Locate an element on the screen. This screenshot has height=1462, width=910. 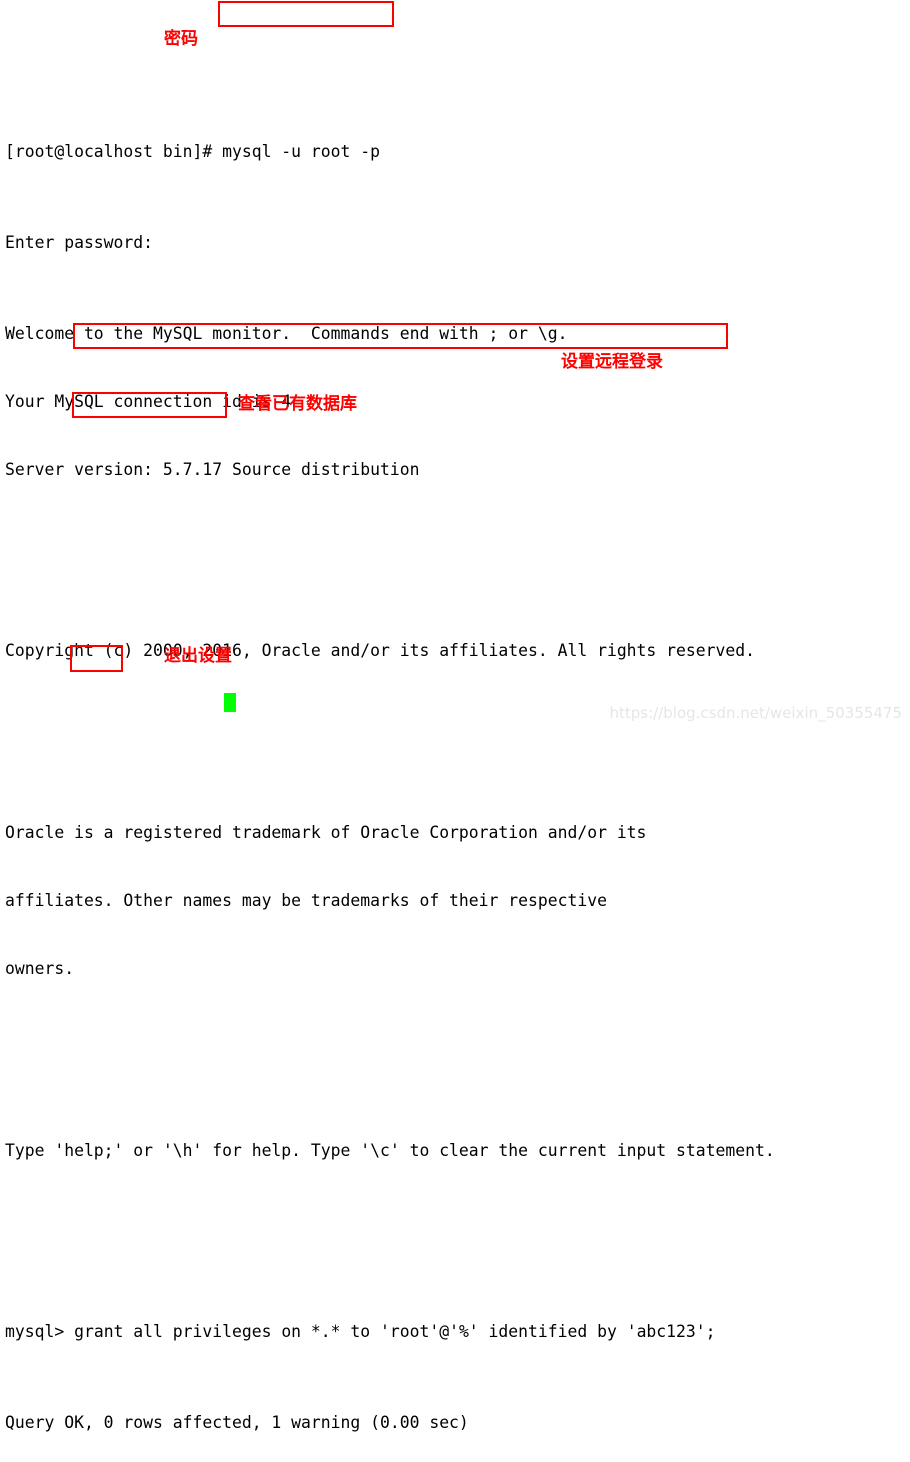
mysql-login-command: mysql -u root -p is located at coordinates (296, 151).